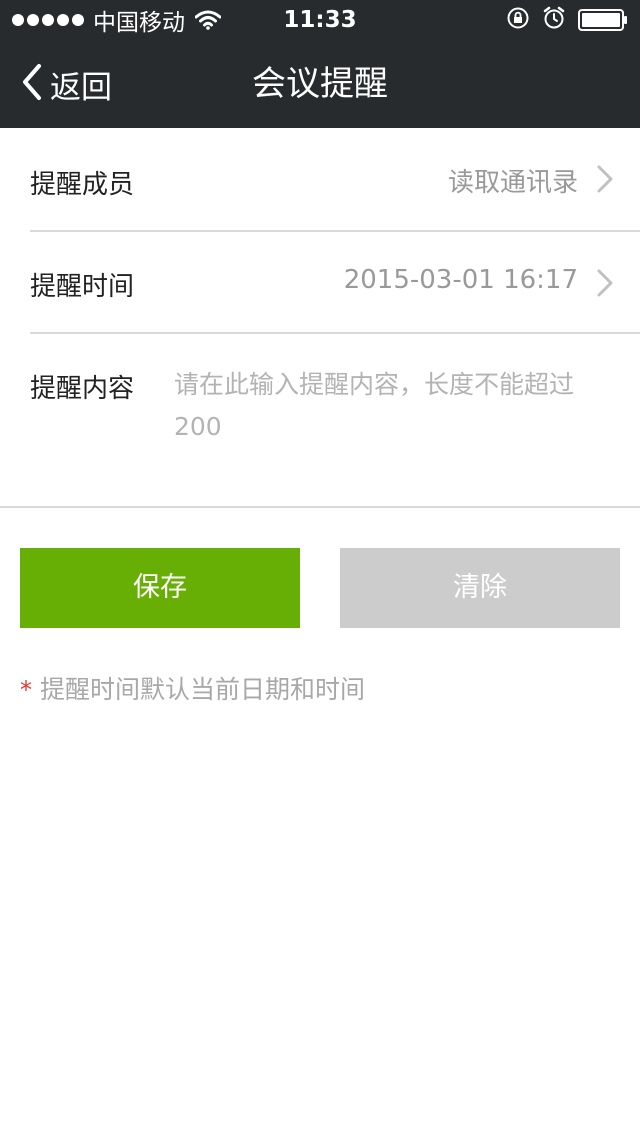  What do you see at coordinates (460, 280) in the screenshot?
I see `time-value: 2015-03-01 16:17` at bounding box center [460, 280].